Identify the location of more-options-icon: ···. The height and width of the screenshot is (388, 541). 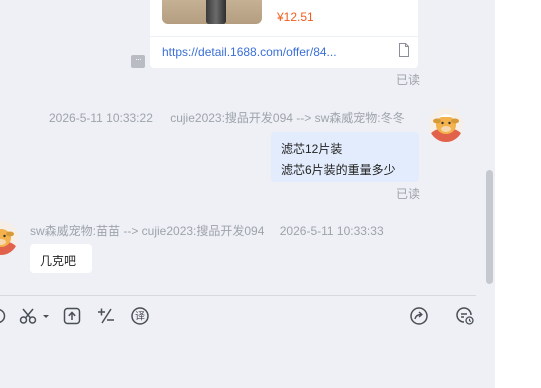
(138, 61).